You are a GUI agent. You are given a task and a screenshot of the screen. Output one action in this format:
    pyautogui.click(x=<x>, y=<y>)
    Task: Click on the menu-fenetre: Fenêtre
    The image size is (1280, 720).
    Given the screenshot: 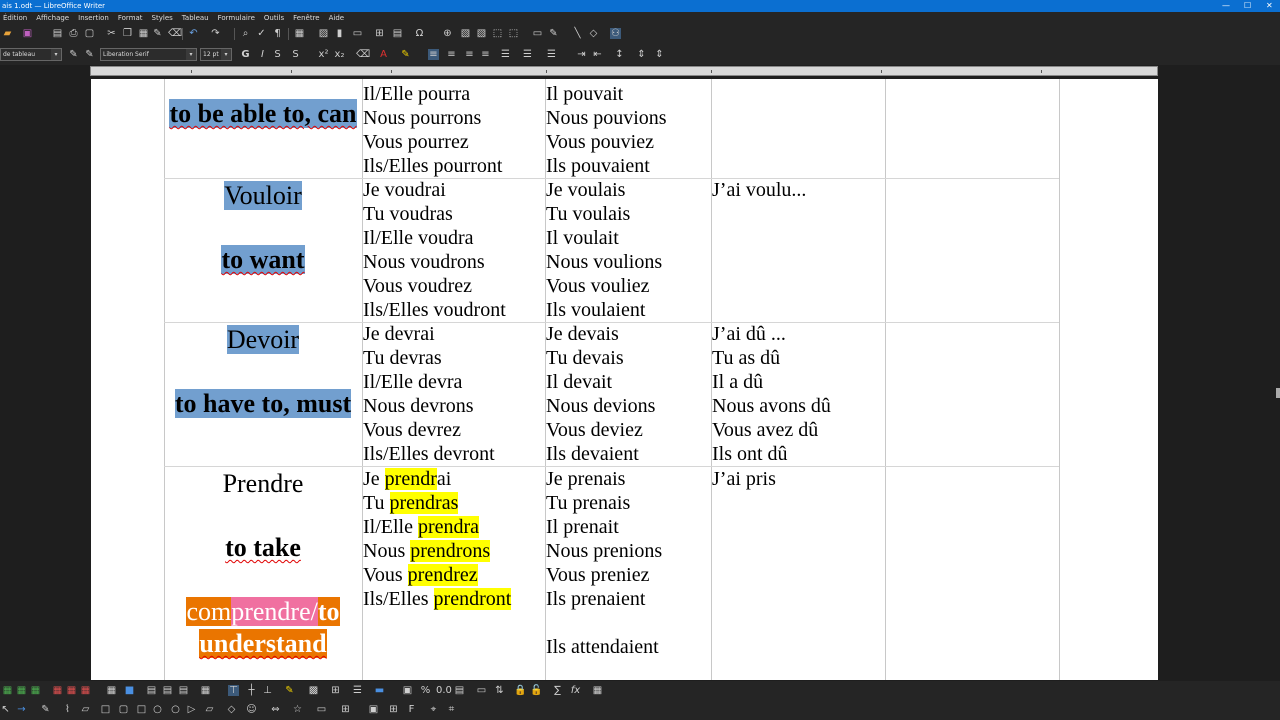 What is the action you would take?
    pyautogui.click(x=306, y=18)
    